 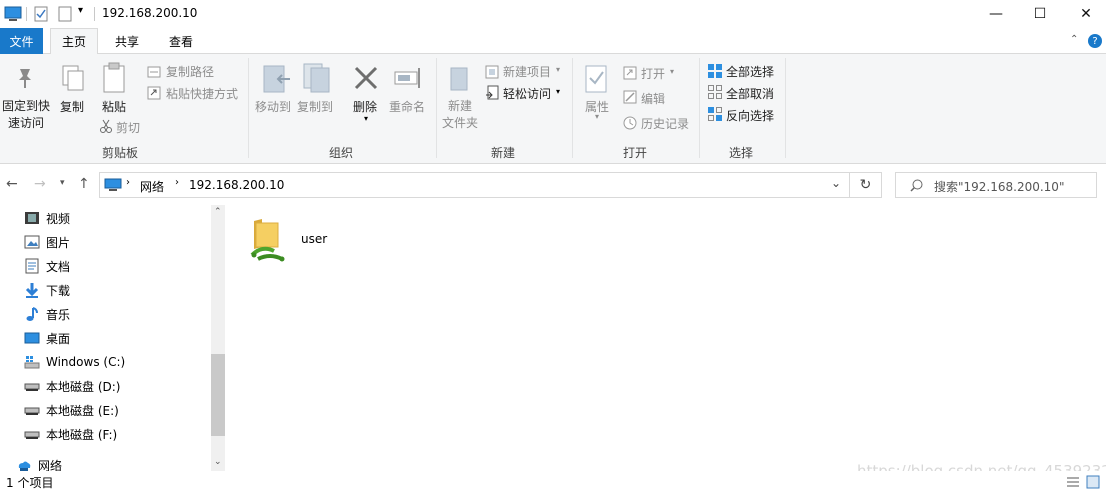 I want to click on copy-to-icon, so click(x=316, y=78).